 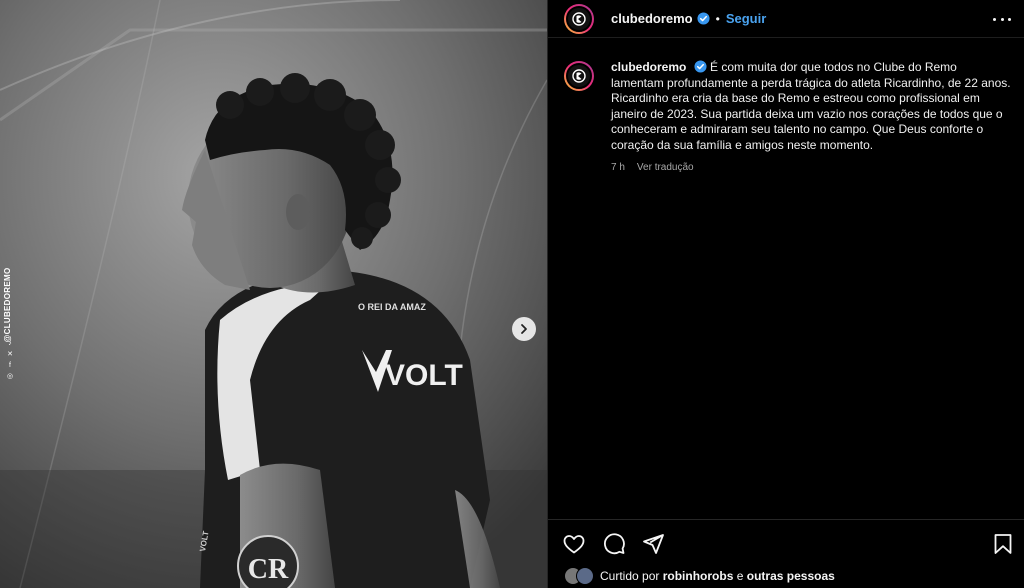 What do you see at coordinates (652, 18) in the screenshot?
I see `post-username: clubedoremo` at bounding box center [652, 18].